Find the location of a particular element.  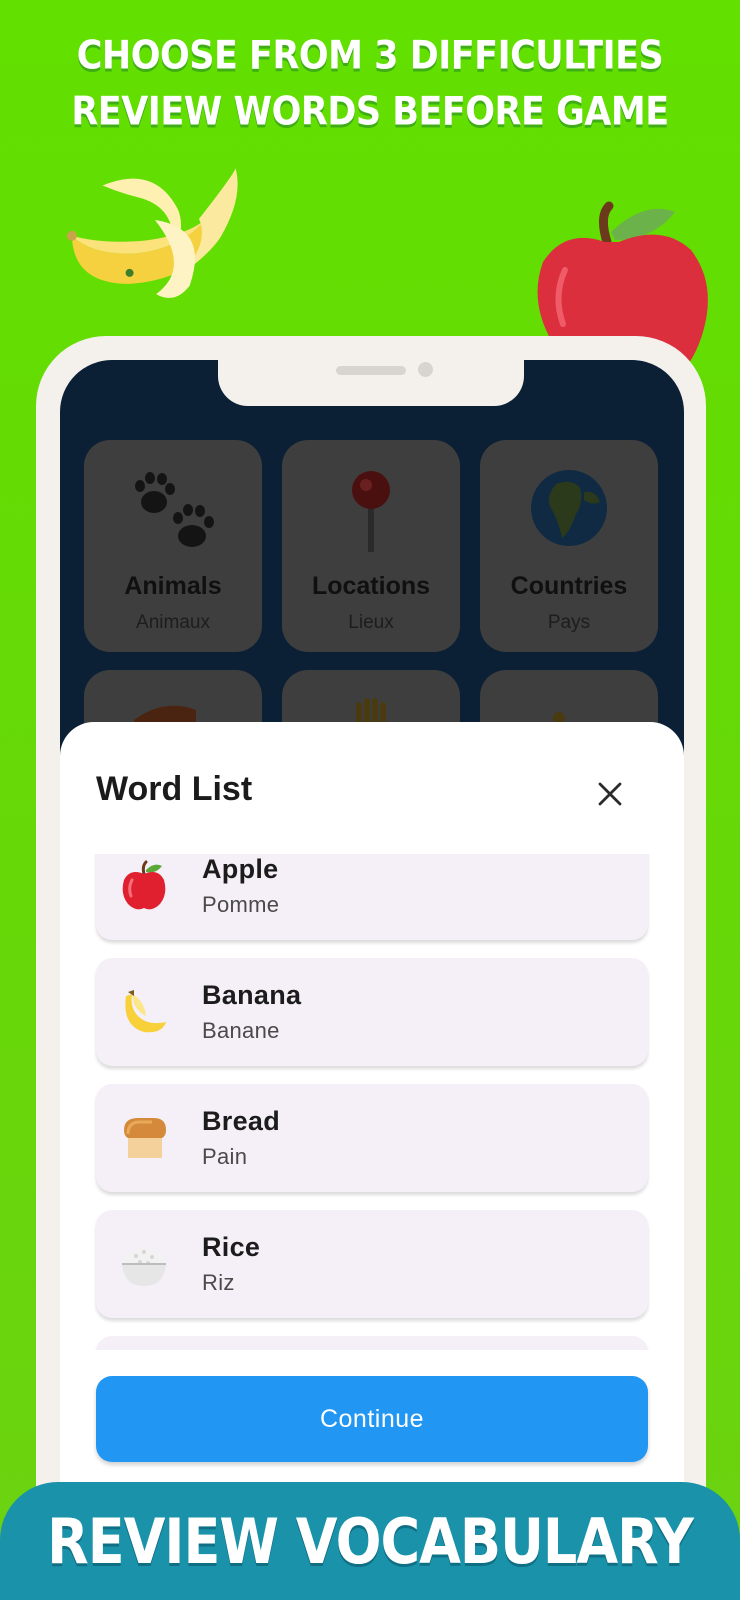

banana-icon is located at coordinates (145, 1011).